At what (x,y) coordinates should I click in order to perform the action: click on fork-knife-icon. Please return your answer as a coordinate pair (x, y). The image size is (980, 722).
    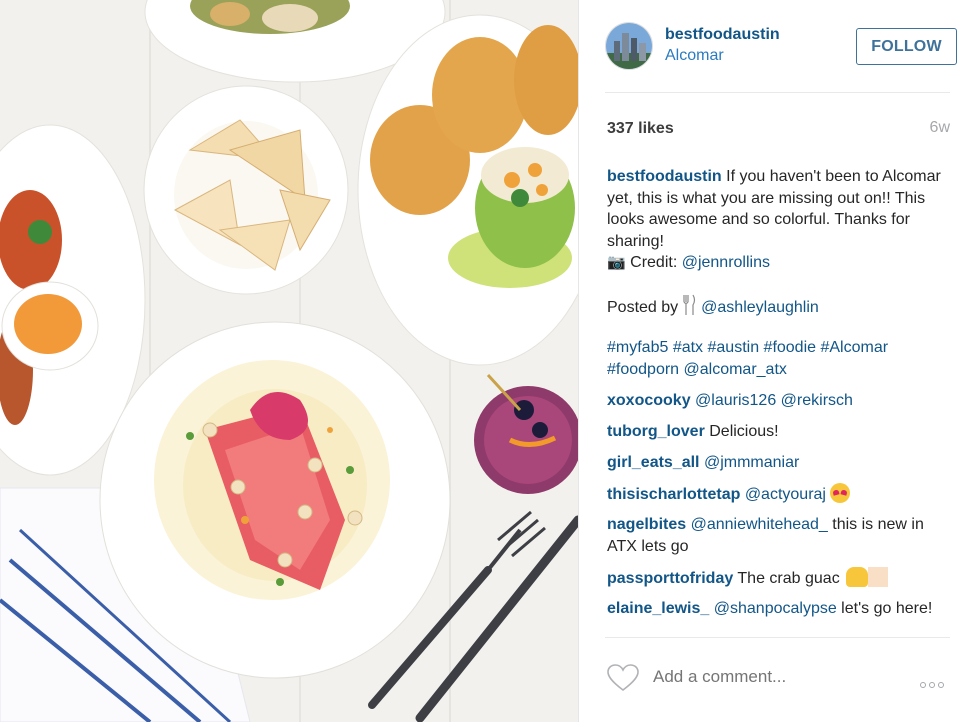
    Looking at the image, I should click on (689, 304).